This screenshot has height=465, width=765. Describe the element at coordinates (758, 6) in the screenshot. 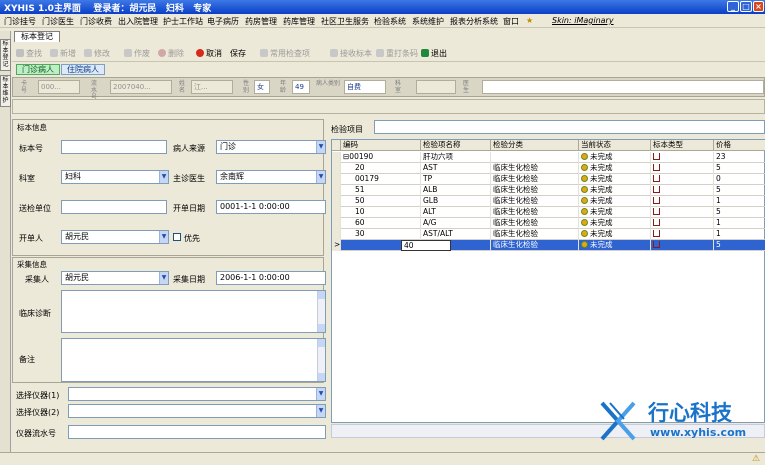

I see `close-button: ×` at that location.